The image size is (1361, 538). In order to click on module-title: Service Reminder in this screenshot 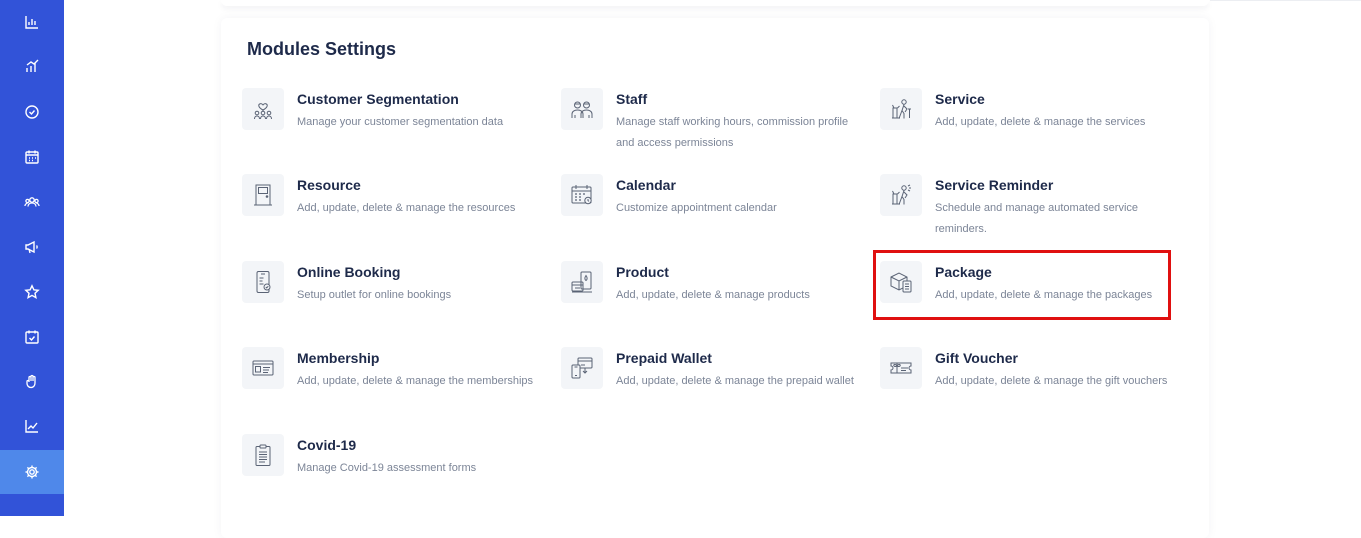, I will do `click(994, 185)`.